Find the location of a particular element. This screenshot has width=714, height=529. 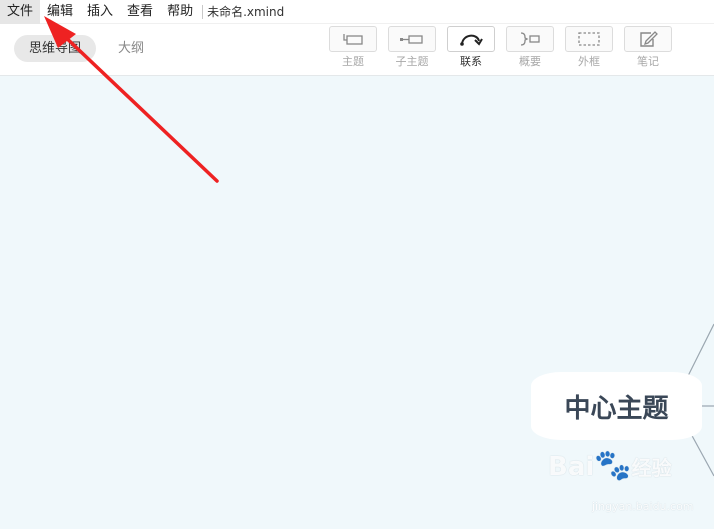

tab-mindmap: 思维导图 is located at coordinates (55, 48).